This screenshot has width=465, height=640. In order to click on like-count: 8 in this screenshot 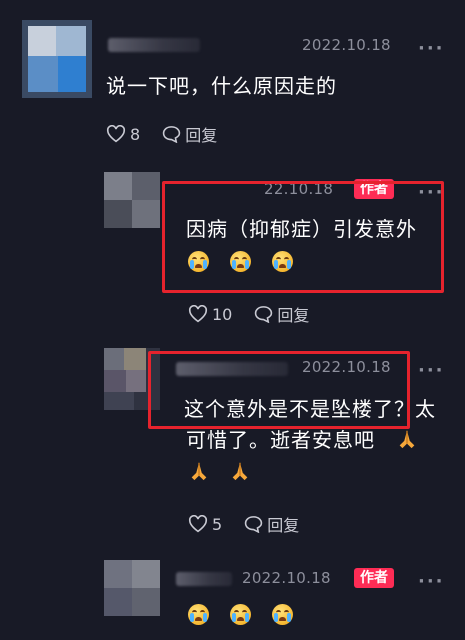, I will do `click(135, 134)`.